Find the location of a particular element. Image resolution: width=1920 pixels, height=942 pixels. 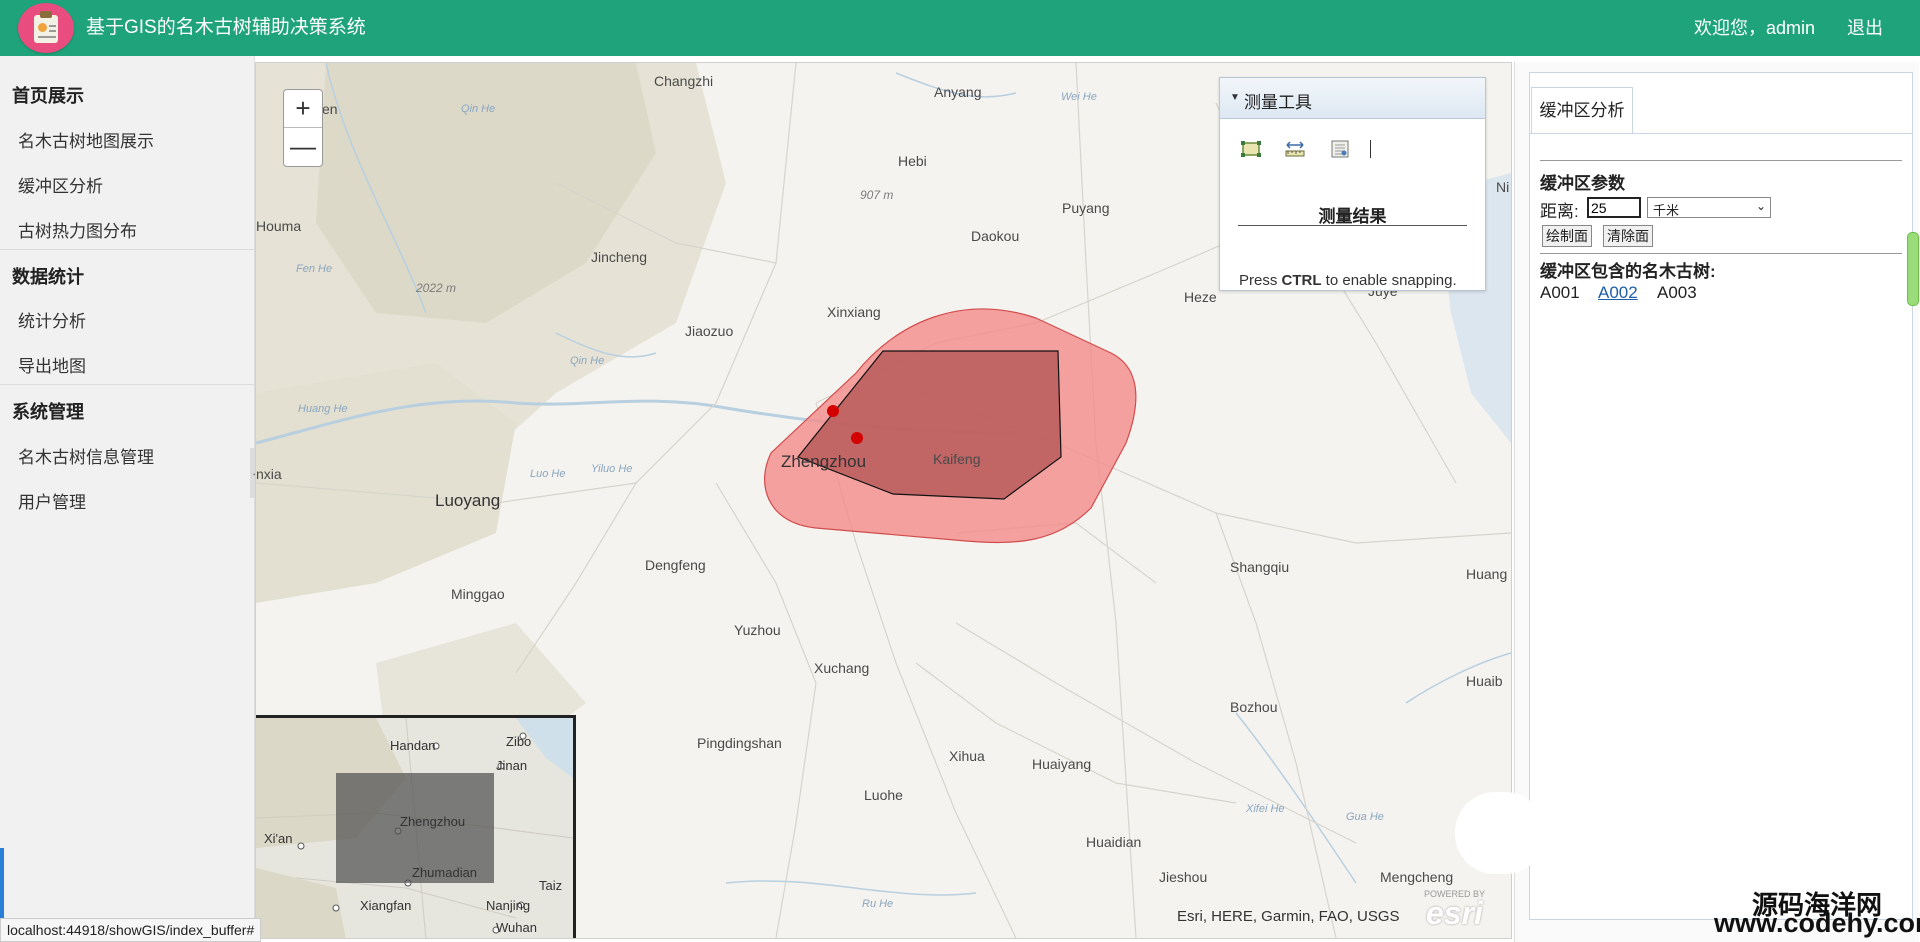

overview-label: Xiangfan is located at coordinates (386, 905).